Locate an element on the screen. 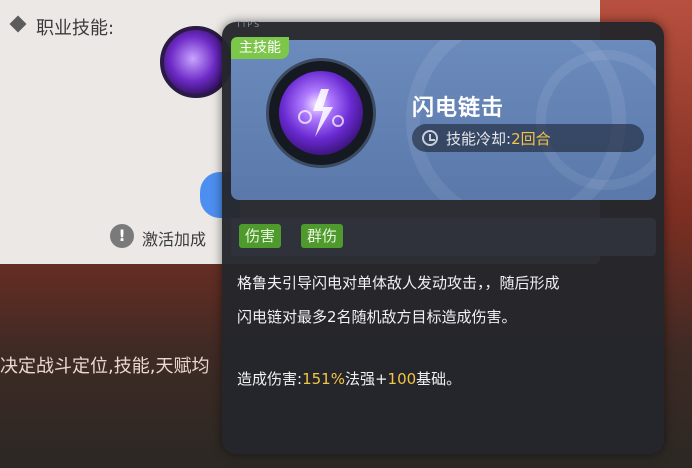 The height and width of the screenshot is (468, 692). cooldown-text: 技能冷却:2回合 is located at coordinates (498, 138).